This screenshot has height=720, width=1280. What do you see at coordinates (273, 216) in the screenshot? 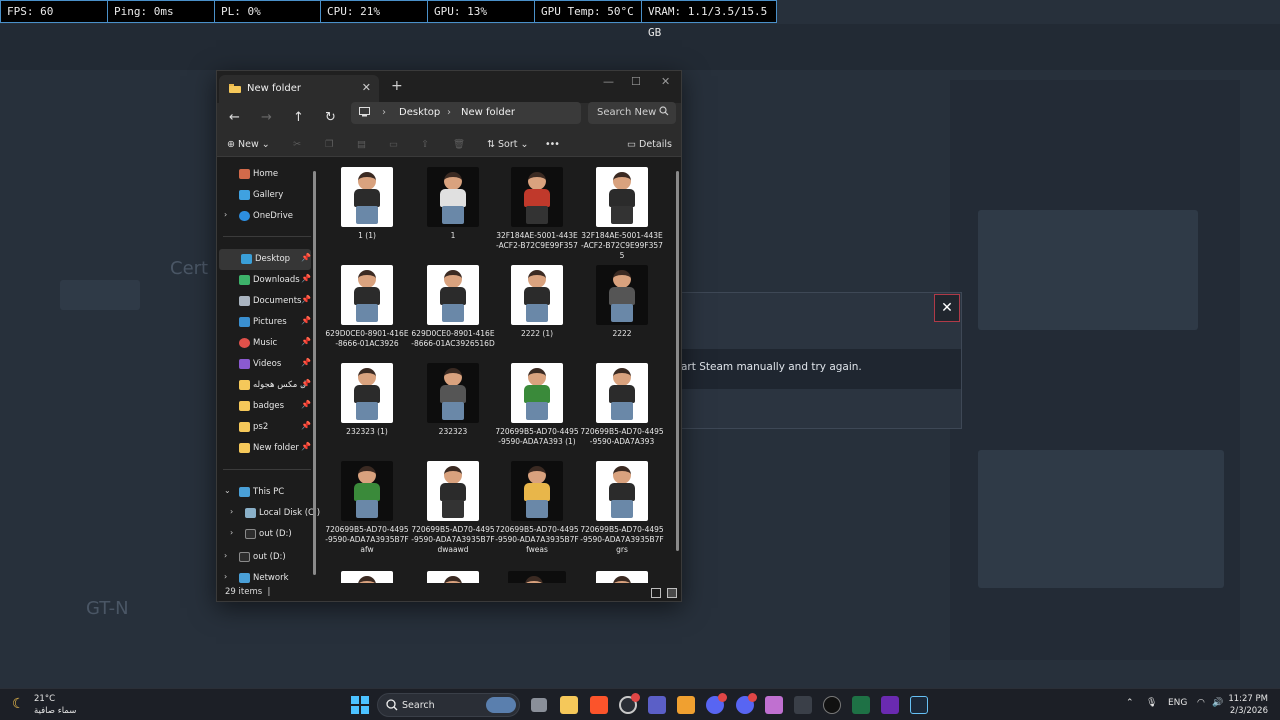
I see `nav-label: OneDrive` at bounding box center [273, 216].